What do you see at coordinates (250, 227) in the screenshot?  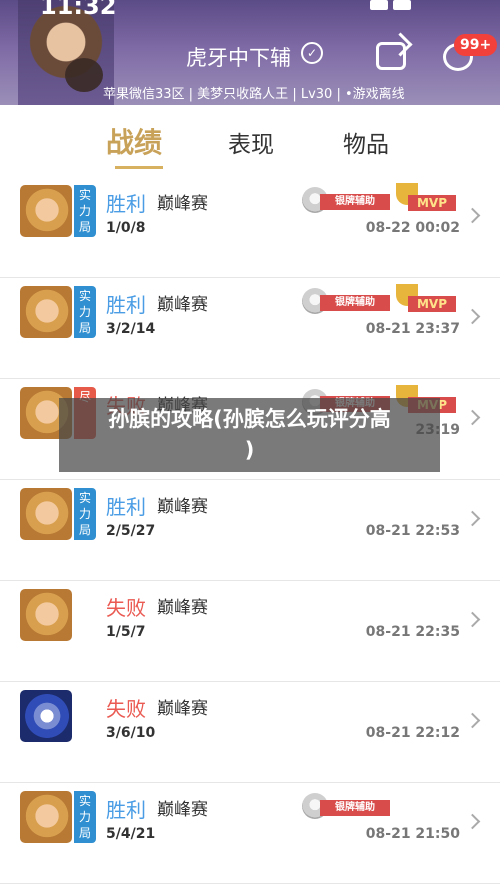 I see `match-row: 实力局 胜利 巅峰赛 1/0/8 银牌辅助 MVP 08-22 00:02` at bounding box center [250, 227].